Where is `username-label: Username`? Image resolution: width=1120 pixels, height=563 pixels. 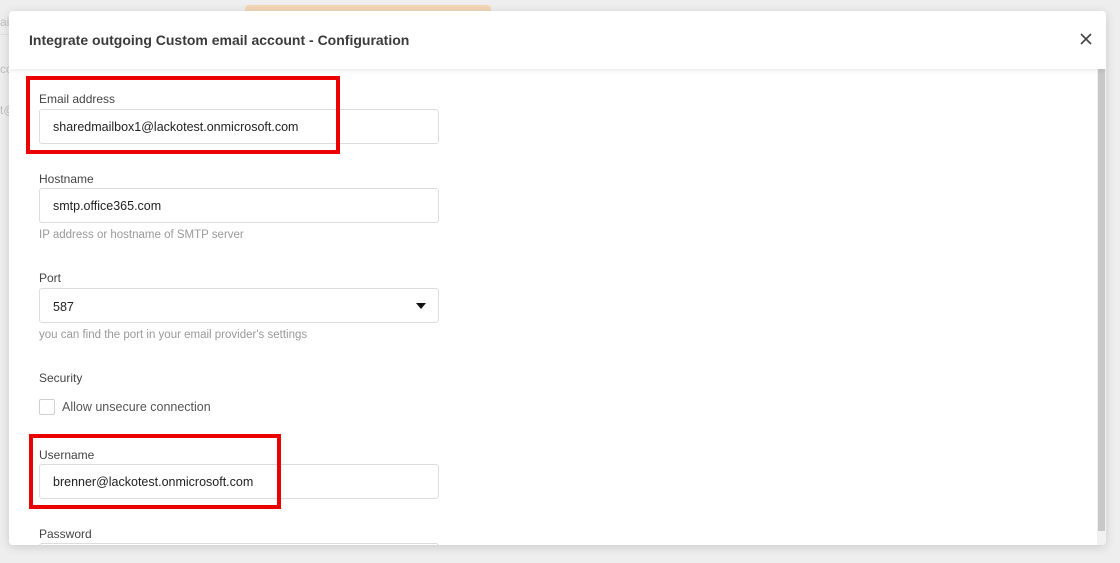
username-label: Username is located at coordinates (67, 455).